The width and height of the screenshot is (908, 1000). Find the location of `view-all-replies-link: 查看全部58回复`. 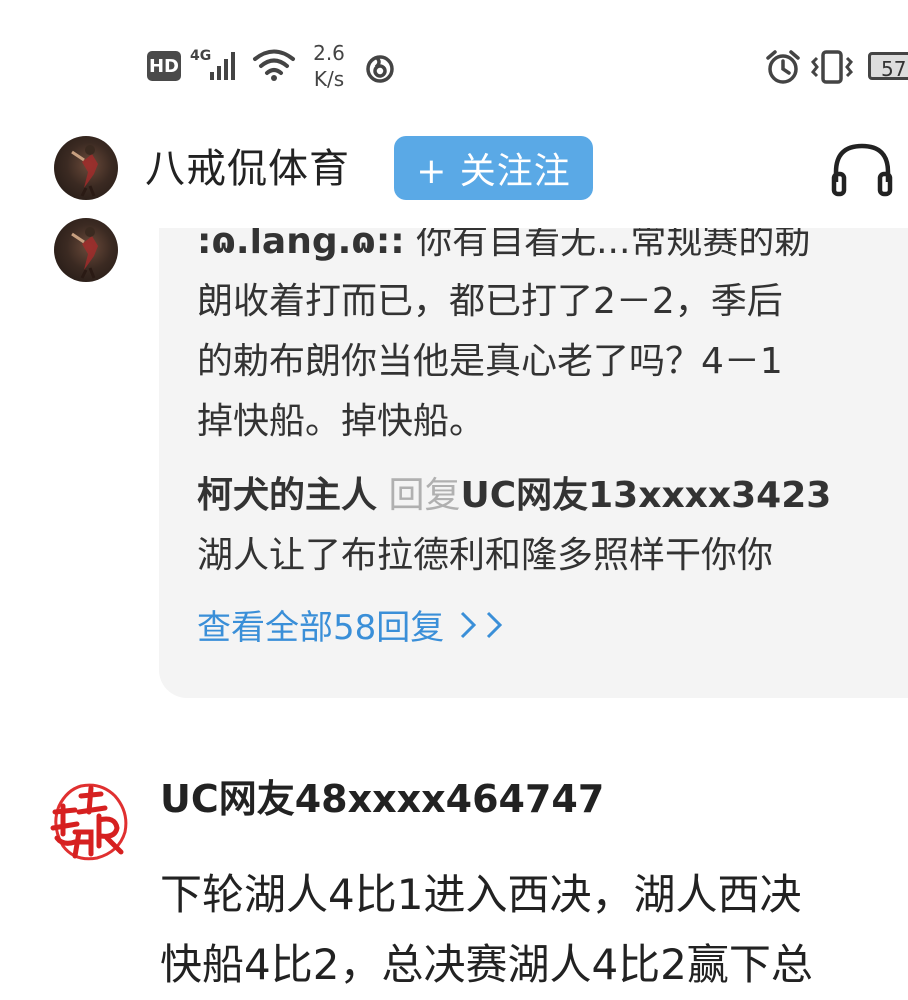

view-all-replies-link: 查看全部58回复 is located at coordinates (355, 624).